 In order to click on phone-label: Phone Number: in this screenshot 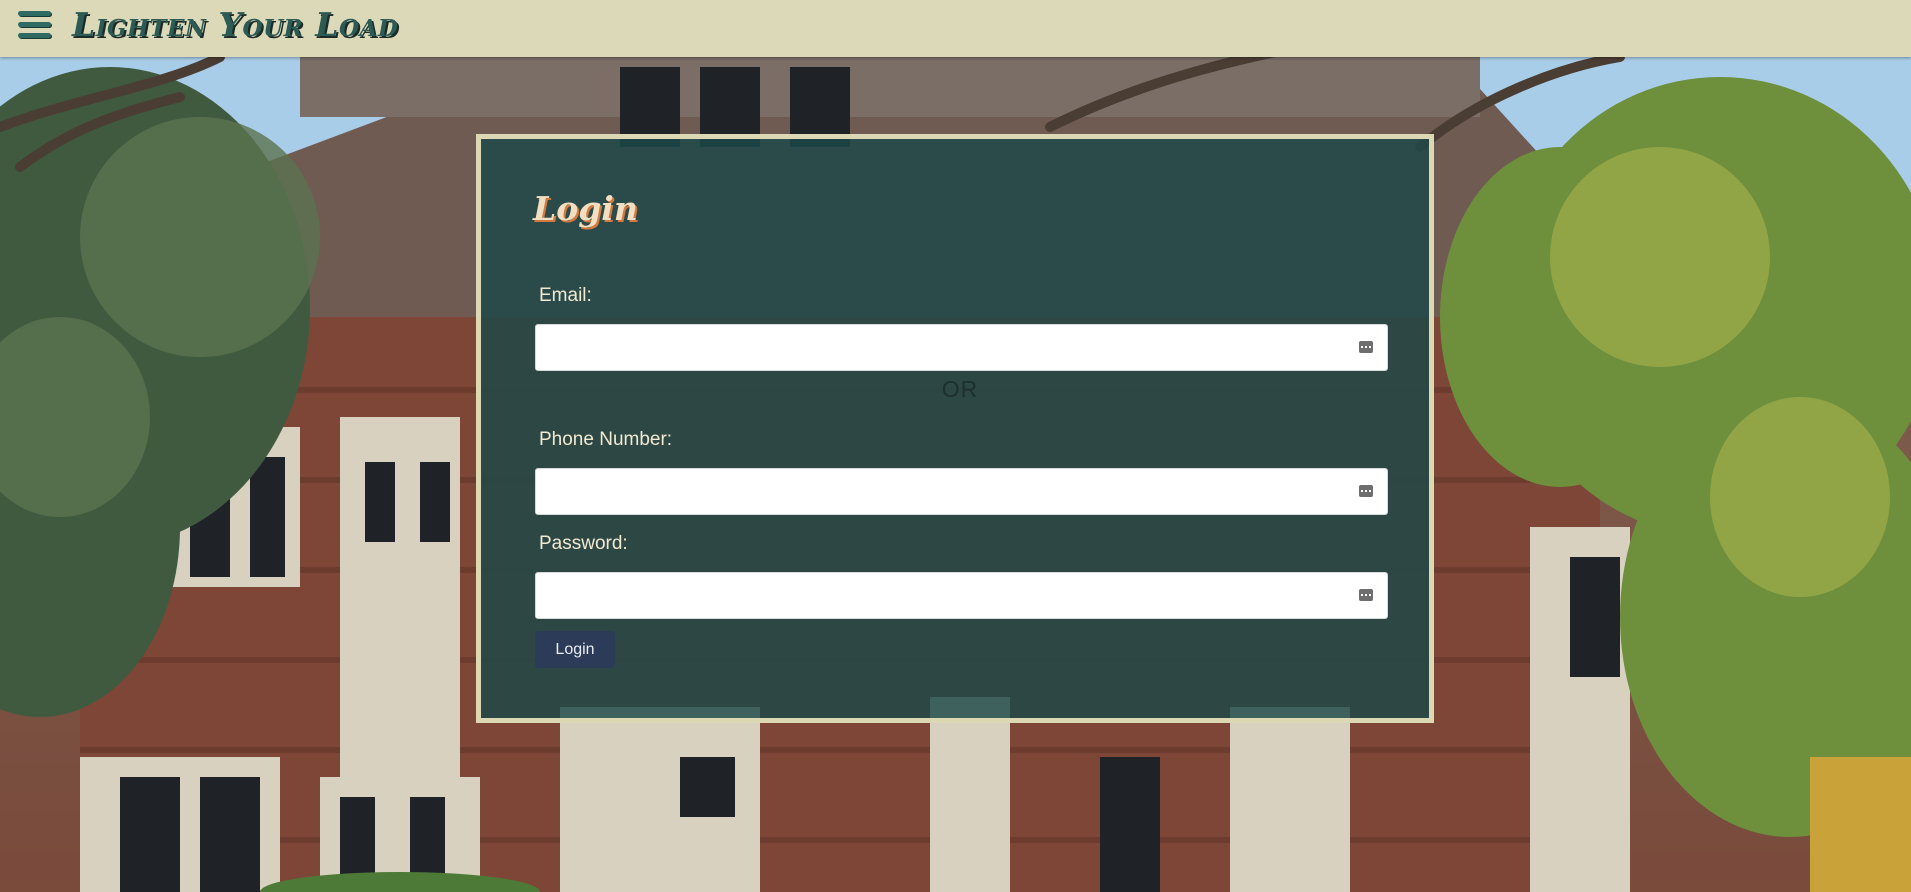, I will do `click(606, 439)`.